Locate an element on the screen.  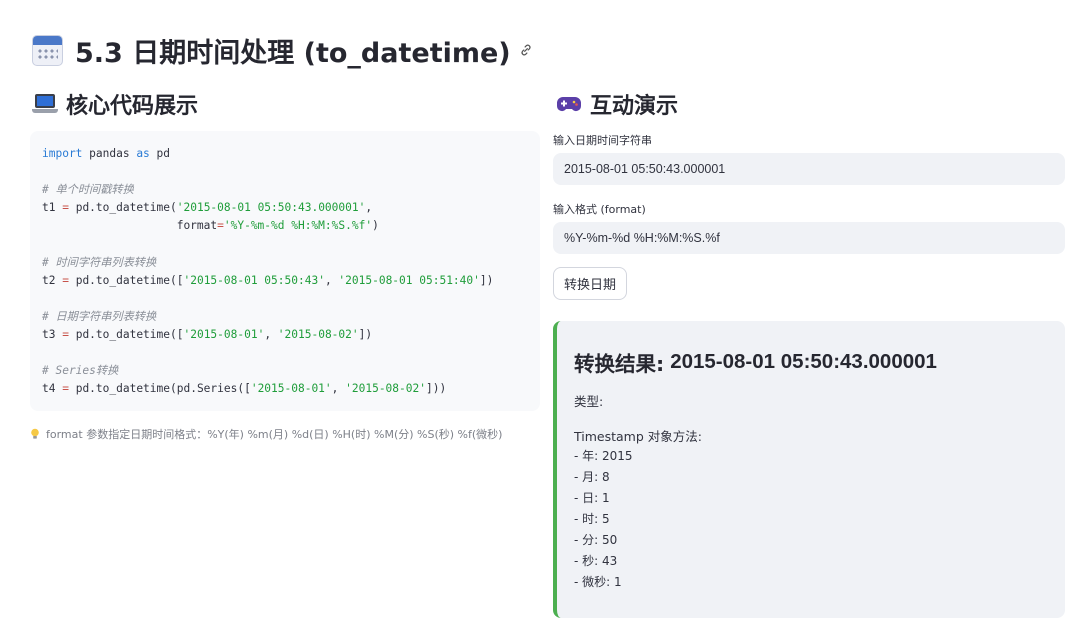
code-token: # 单个时间戳转换 is located at coordinates (88, 190).